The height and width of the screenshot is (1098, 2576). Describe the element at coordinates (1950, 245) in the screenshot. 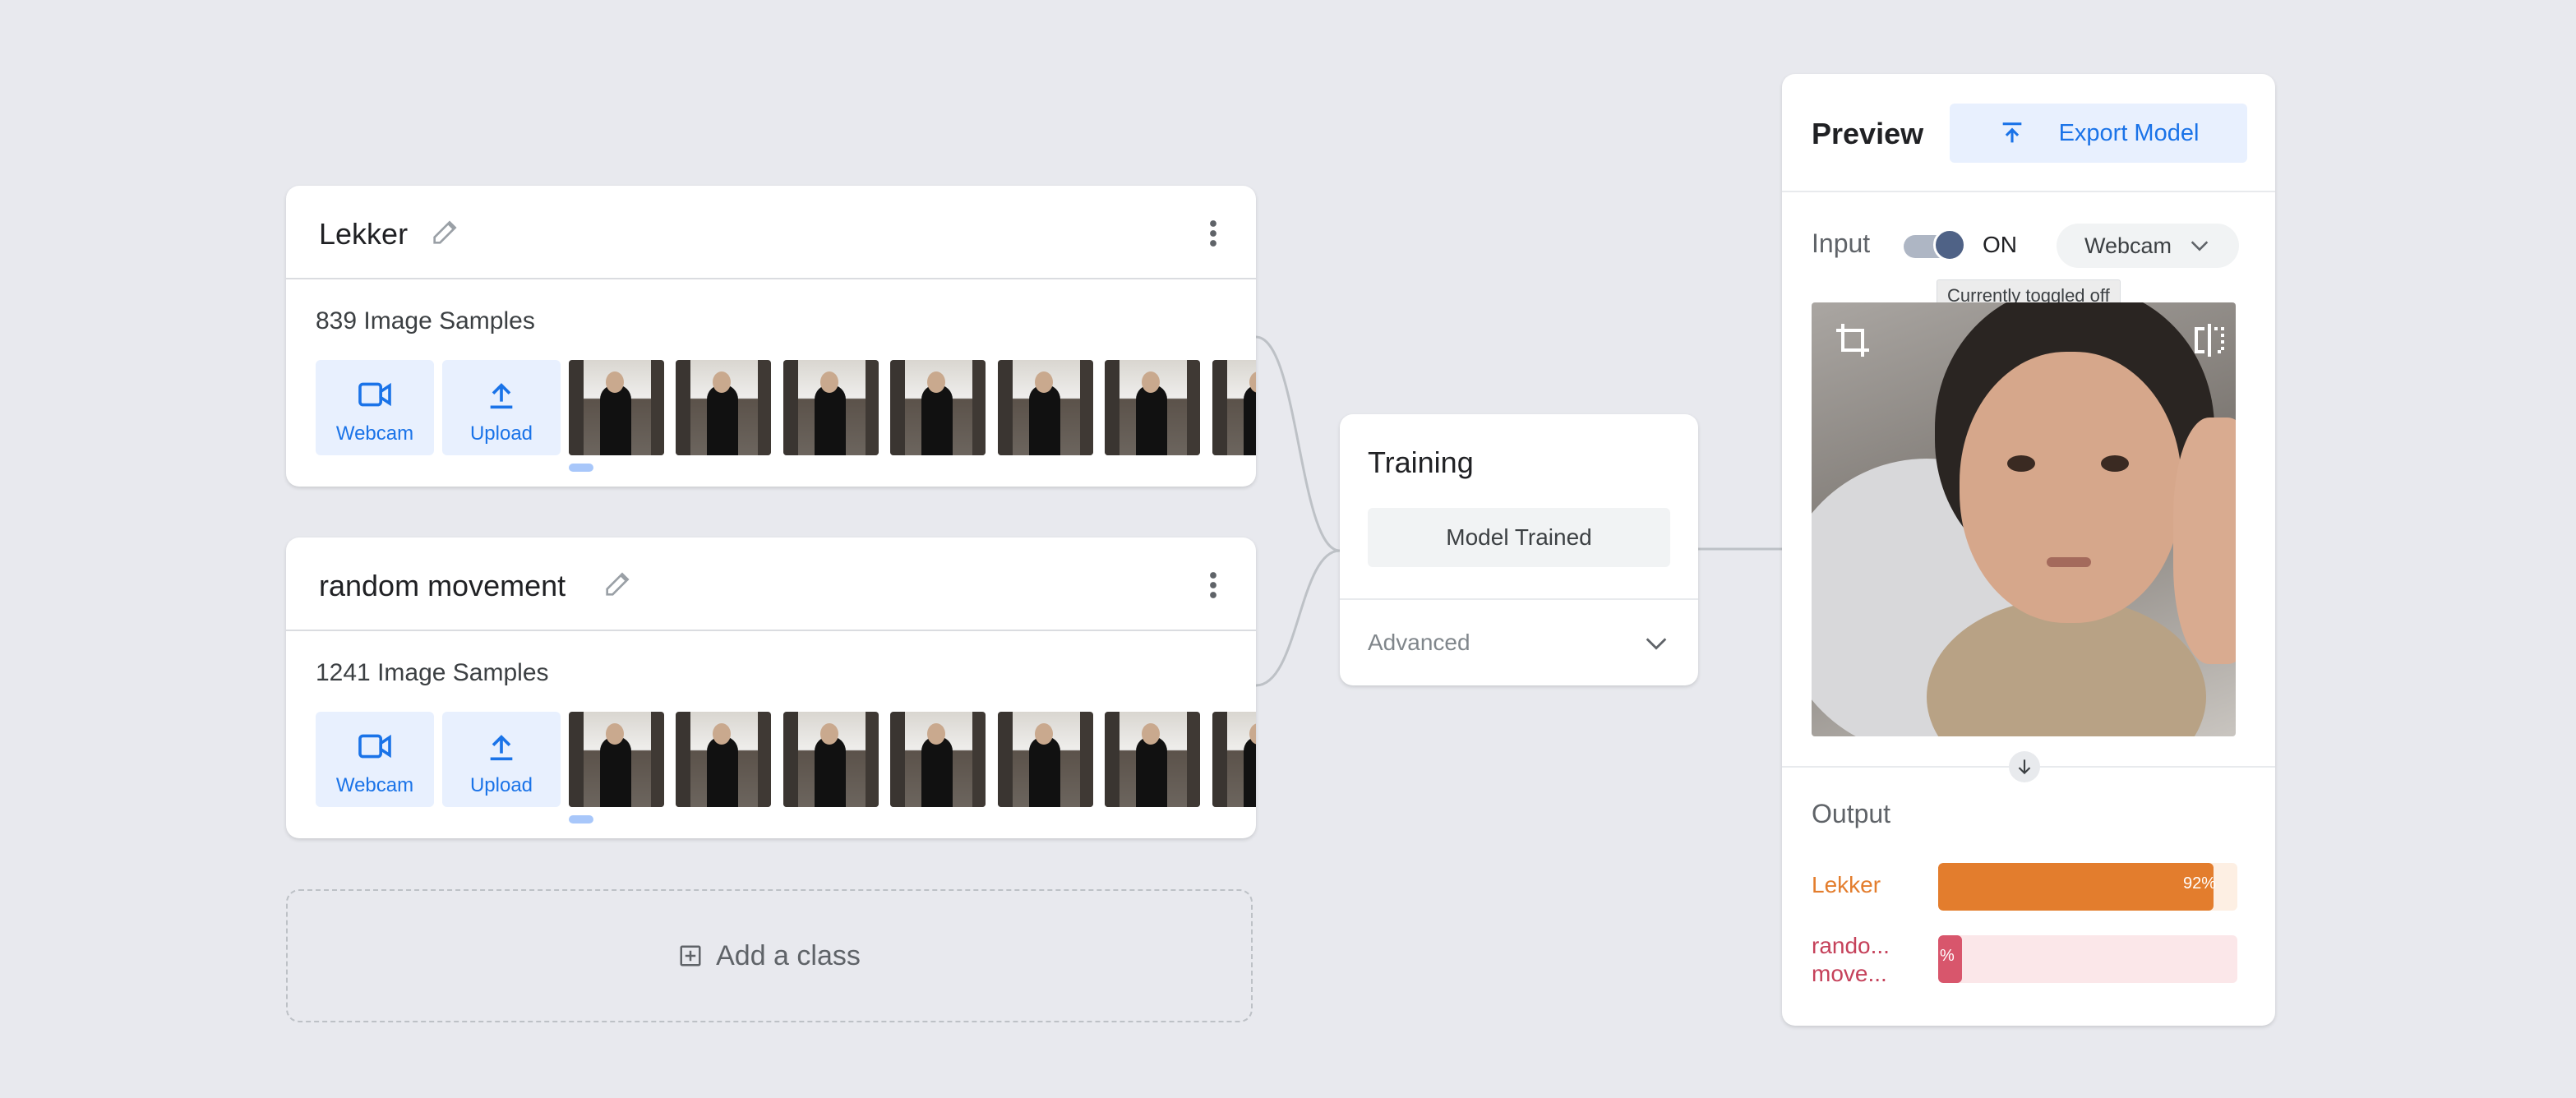

I see `input-toggle-knob` at that location.